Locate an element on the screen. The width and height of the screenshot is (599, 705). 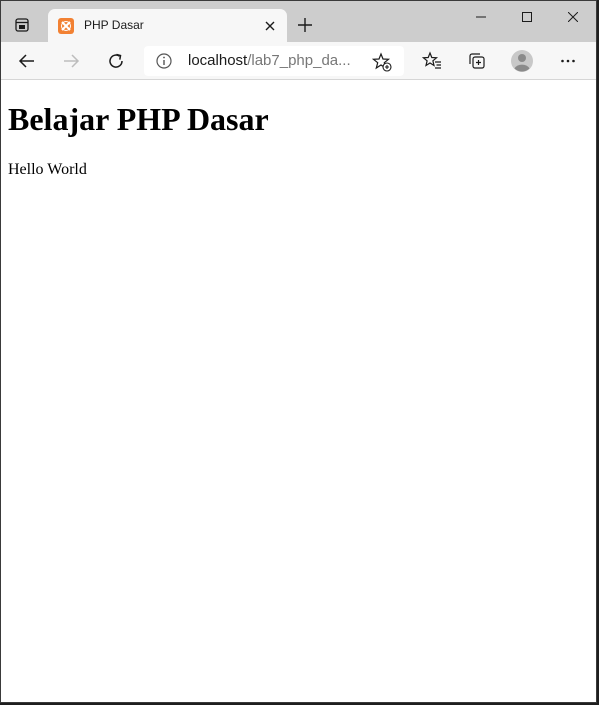
more-icon is located at coordinates (568, 61).